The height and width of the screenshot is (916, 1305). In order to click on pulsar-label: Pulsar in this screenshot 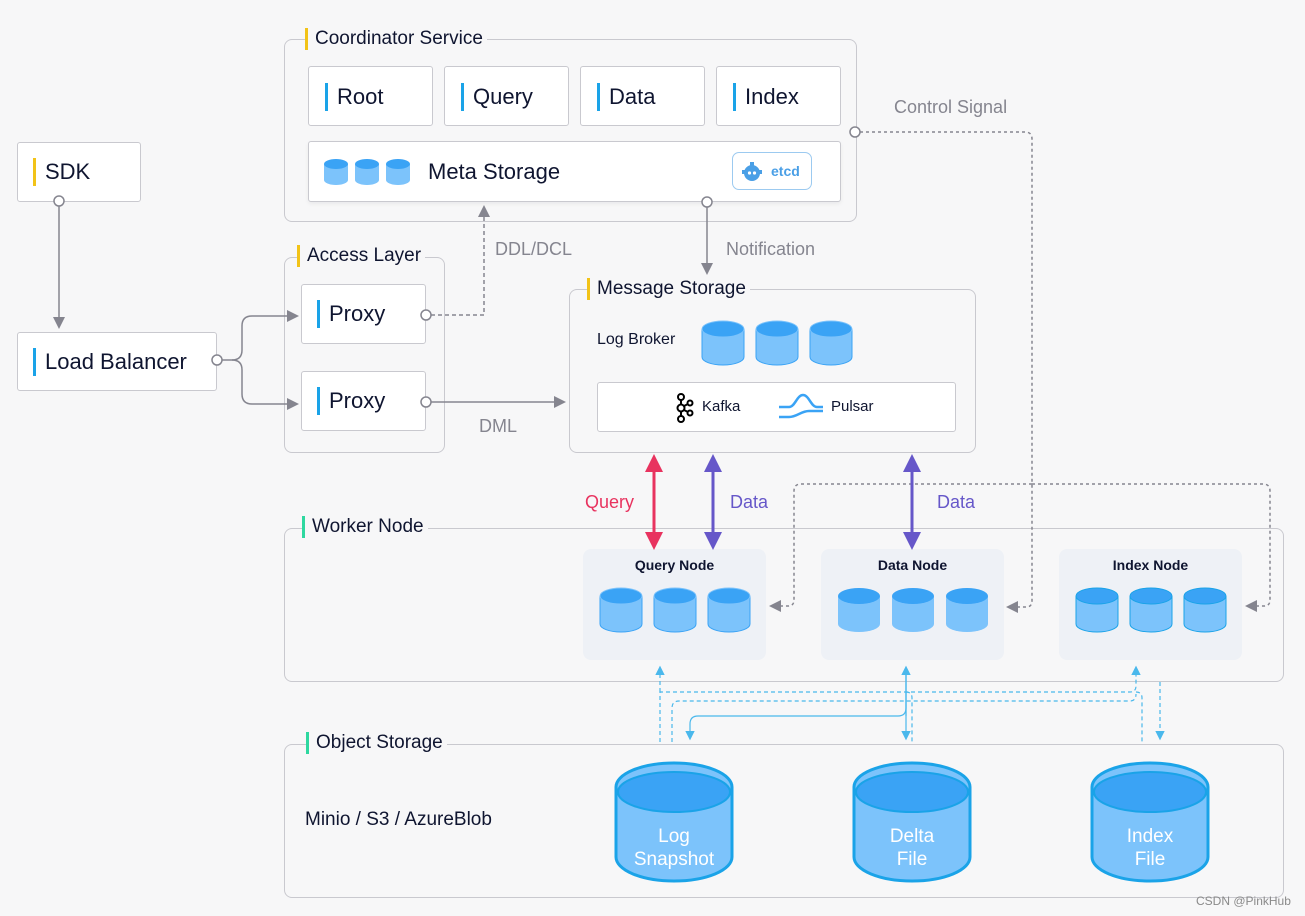, I will do `click(852, 406)`.